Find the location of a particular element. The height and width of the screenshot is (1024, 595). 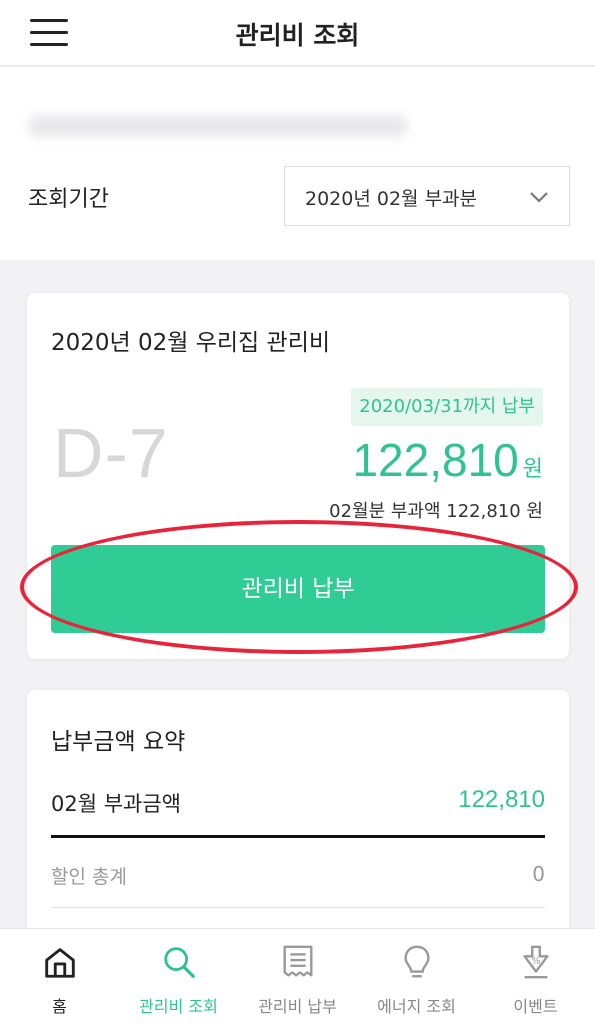

bill-title: 2020년 02월 우리집 관리비 is located at coordinates (191, 343).